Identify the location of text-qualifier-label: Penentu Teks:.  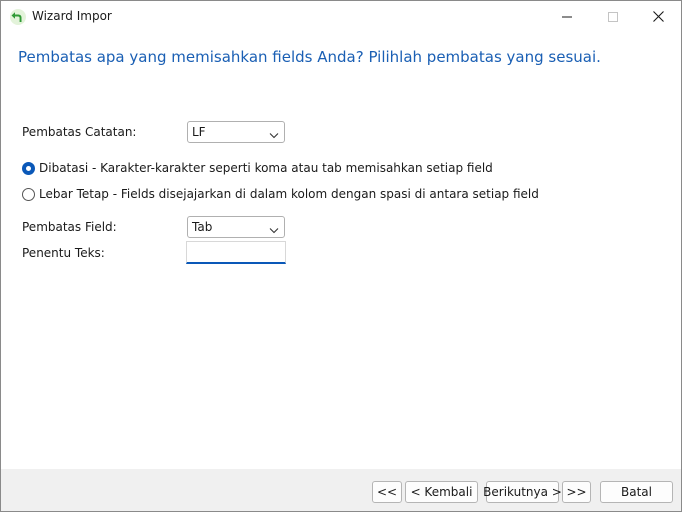
(63, 253).